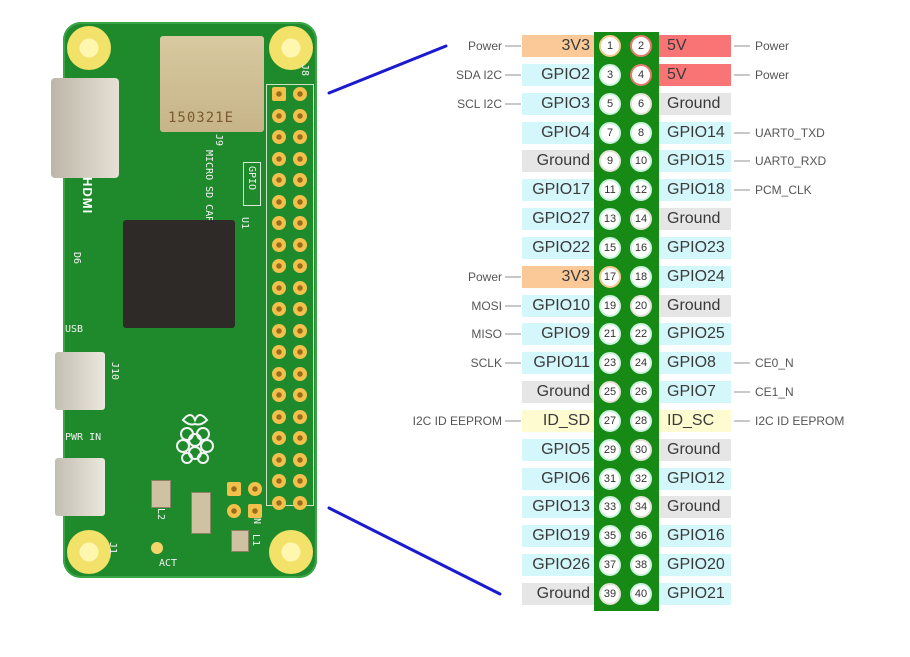 This screenshot has height=657, width=910. What do you see at coordinates (201, 513) in the screenshot?
I see `capacitor` at bounding box center [201, 513].